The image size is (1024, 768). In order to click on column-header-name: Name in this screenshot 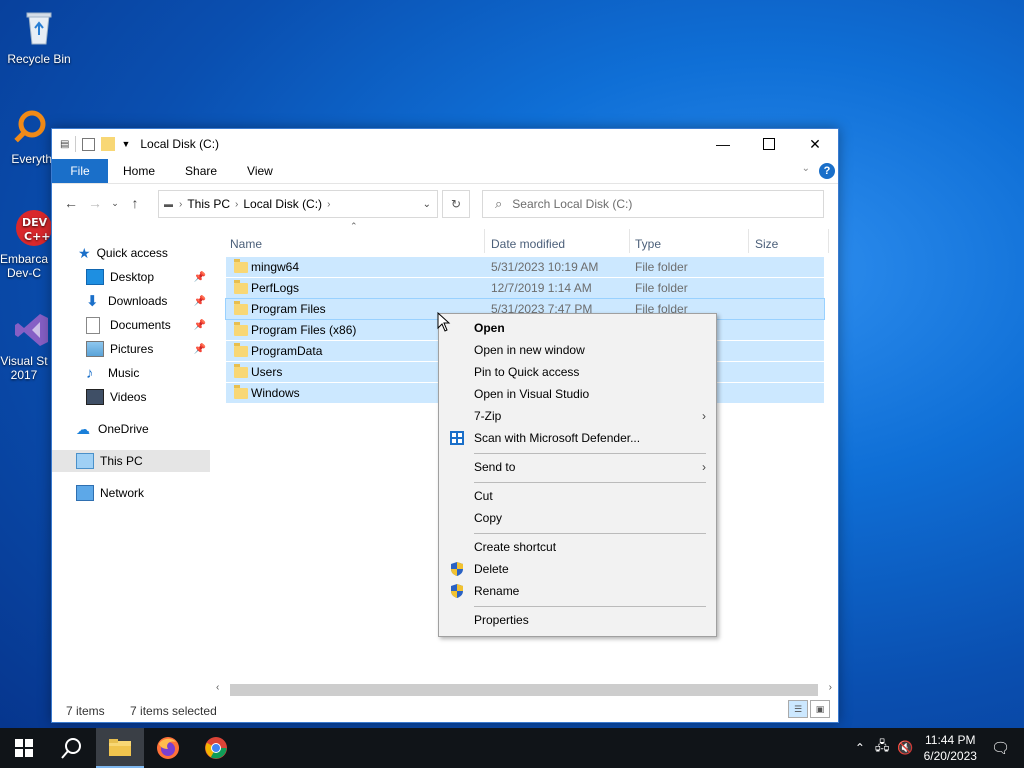, I will do `click(246, 244)`.